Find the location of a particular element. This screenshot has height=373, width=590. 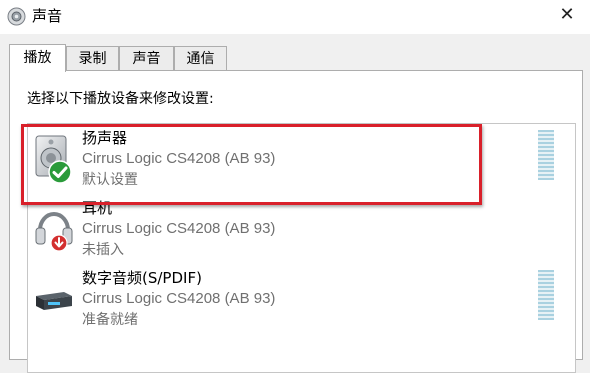

close-icon: ✕ is located at coordinates (567, 14).